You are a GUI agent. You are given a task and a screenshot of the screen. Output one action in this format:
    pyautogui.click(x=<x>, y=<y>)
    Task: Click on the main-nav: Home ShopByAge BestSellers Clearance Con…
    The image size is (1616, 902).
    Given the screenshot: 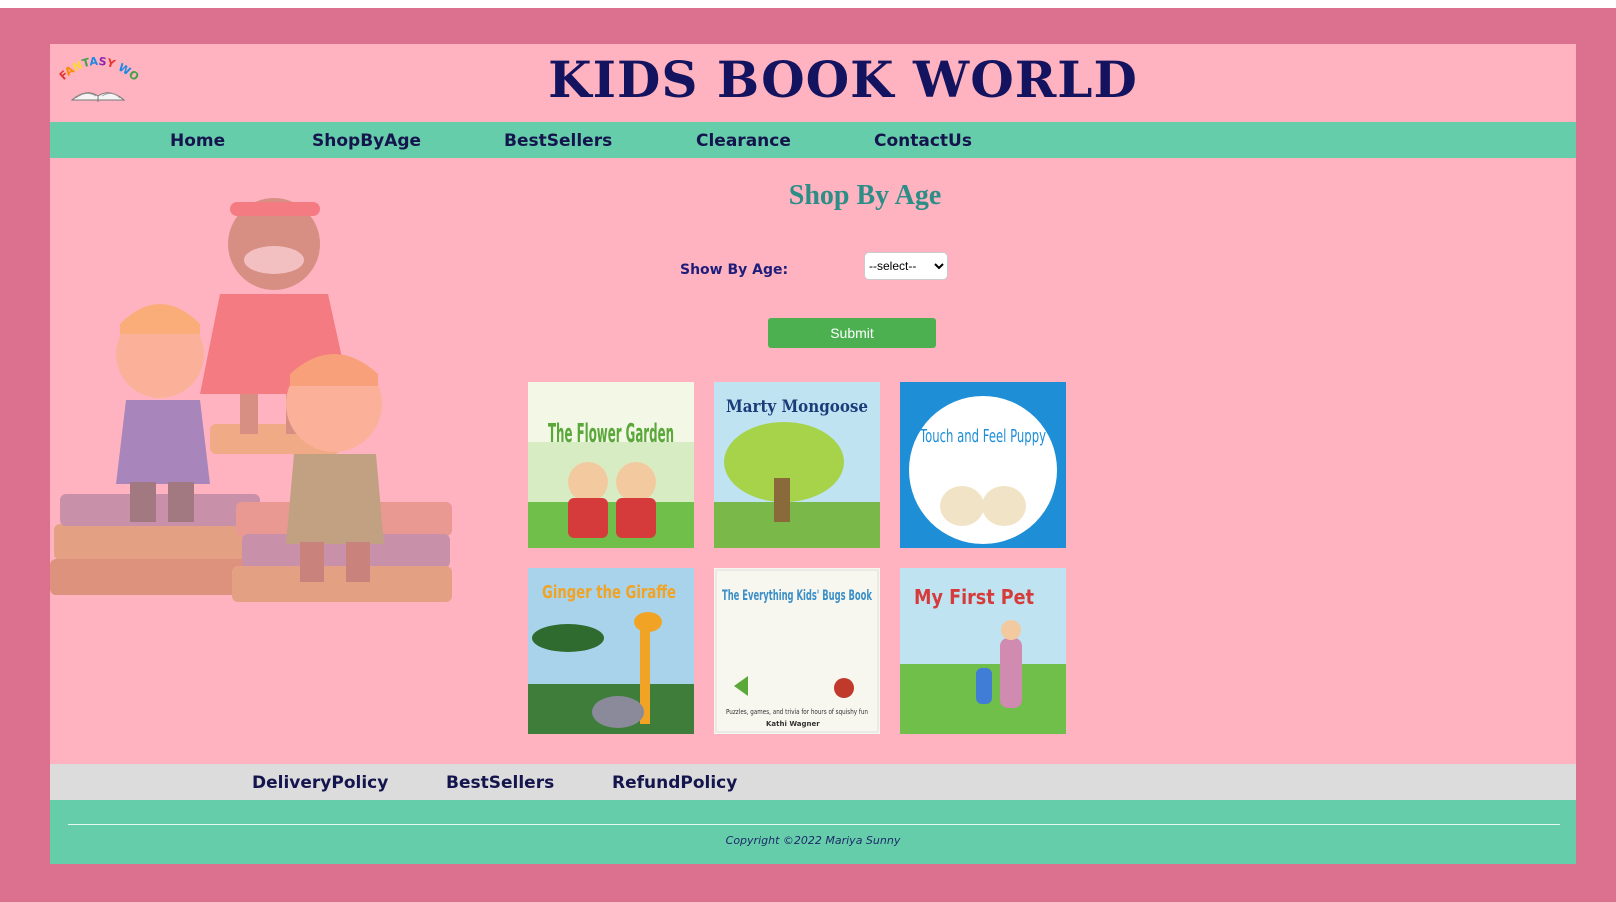 What is the action you would take?
    pyautogui.click(x=813, y=140)
    